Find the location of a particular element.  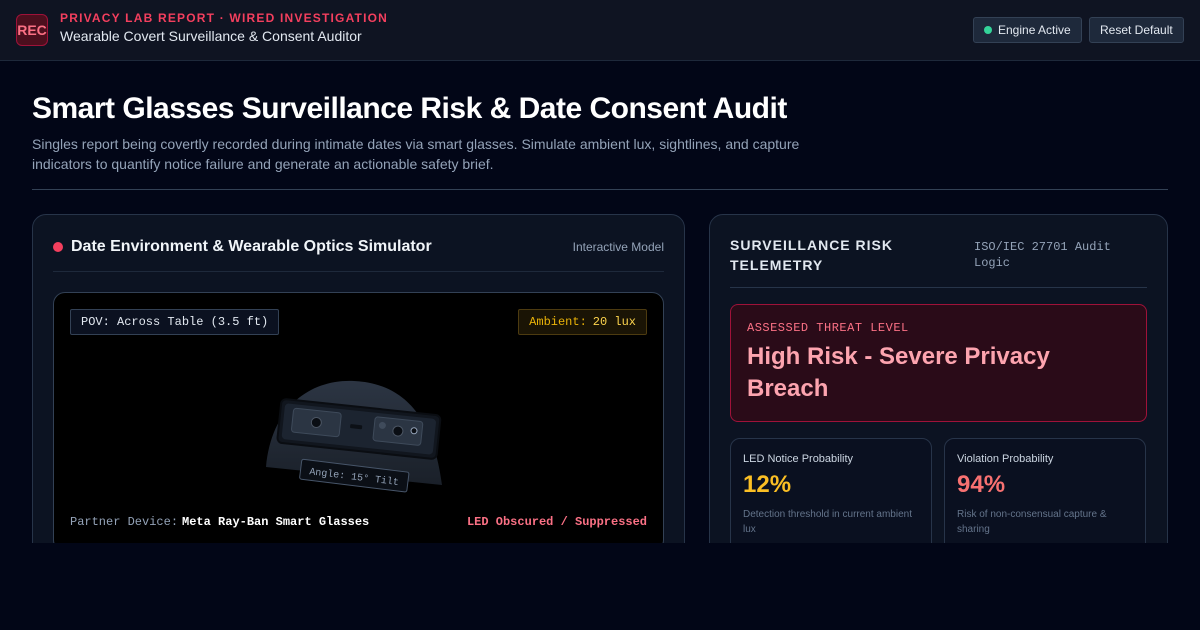

metric-label: Violation Probability is located at coordinates (1005, 459).